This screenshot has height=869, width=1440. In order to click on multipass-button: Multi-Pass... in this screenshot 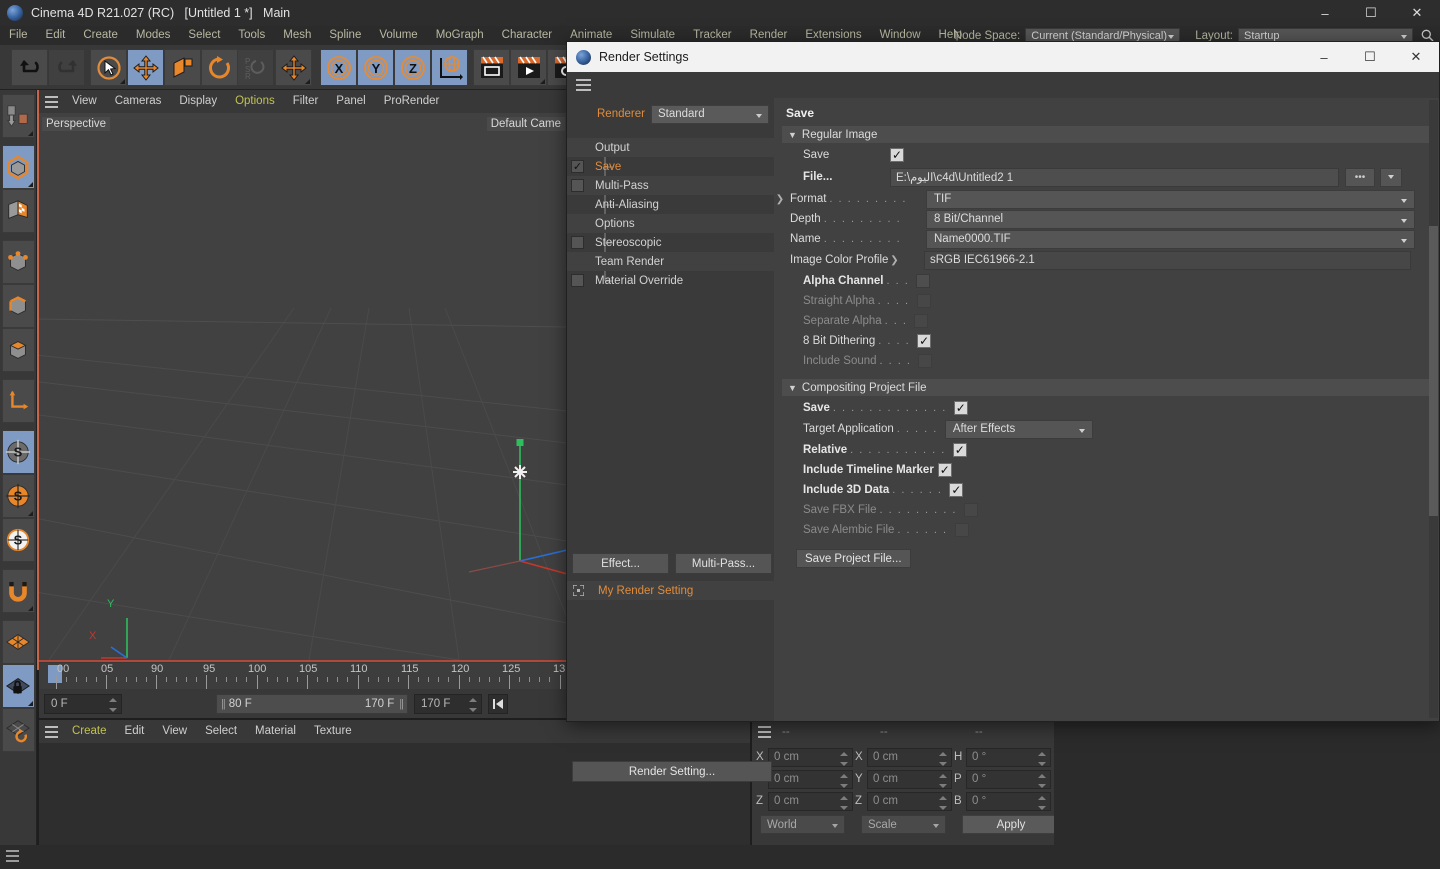, I will do `click(723, 563)`.